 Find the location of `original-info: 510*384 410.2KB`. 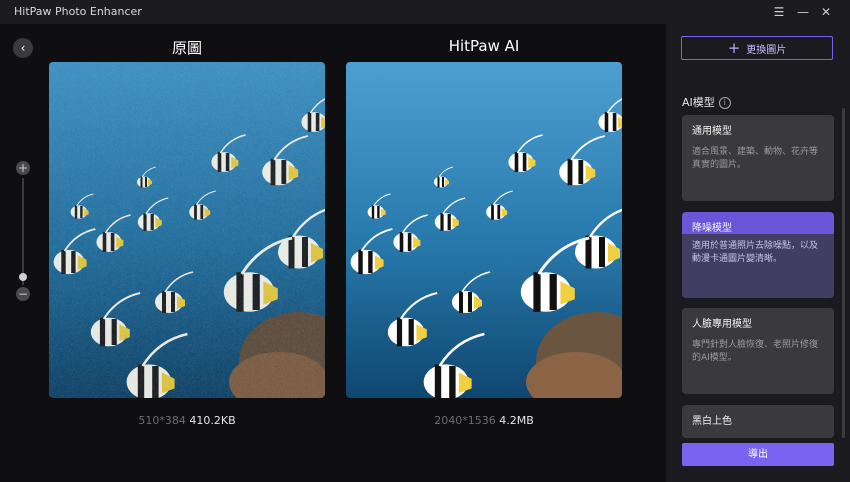

original-info: 510*384 410.2KB is located at coordinates (187, 420).